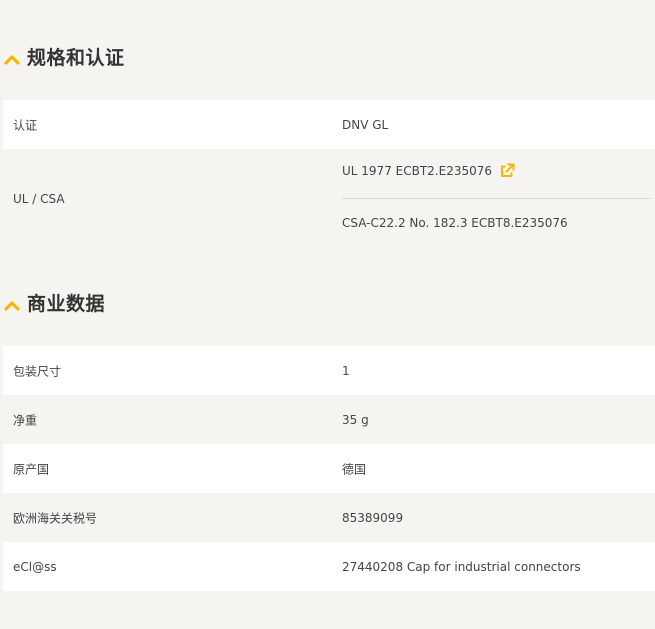 The image size is (655, 629). Describe the element at coordinates (417, 171) in the screenshot. I see `ul-cert-text: UL 1977 ECBT2.E235076` at that location.